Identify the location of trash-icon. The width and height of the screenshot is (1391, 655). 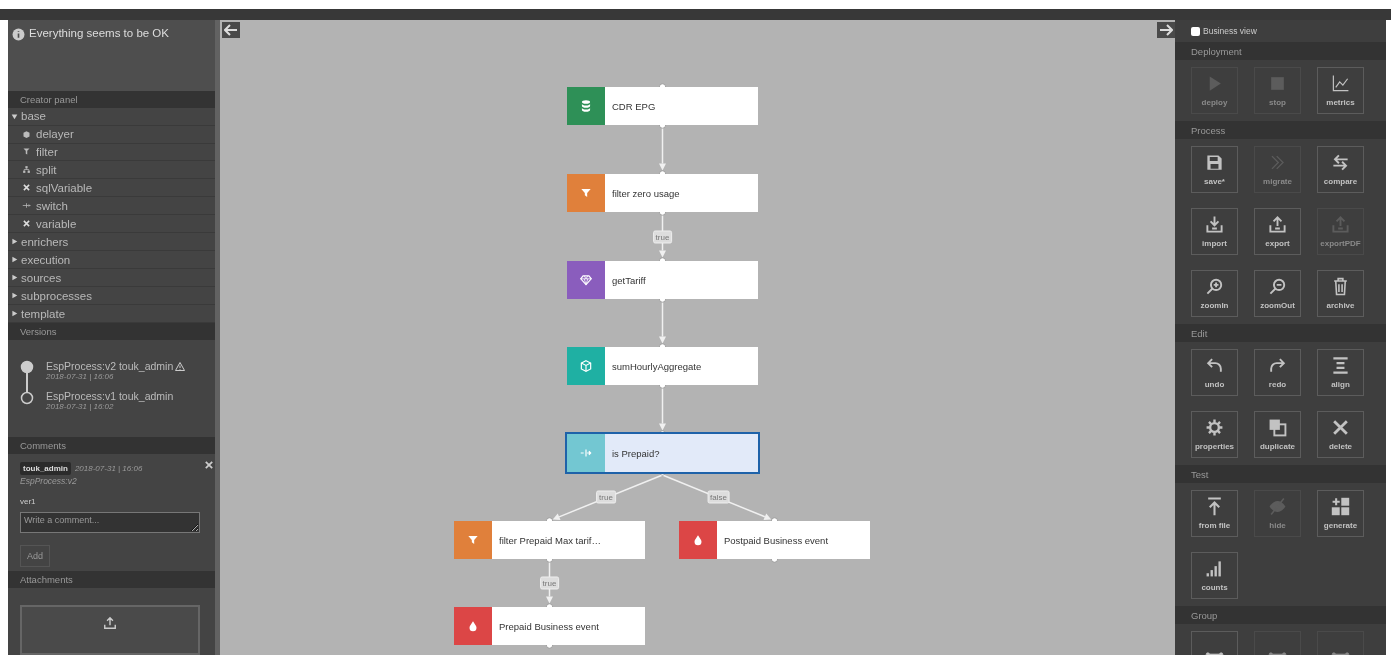
(1340, 286).